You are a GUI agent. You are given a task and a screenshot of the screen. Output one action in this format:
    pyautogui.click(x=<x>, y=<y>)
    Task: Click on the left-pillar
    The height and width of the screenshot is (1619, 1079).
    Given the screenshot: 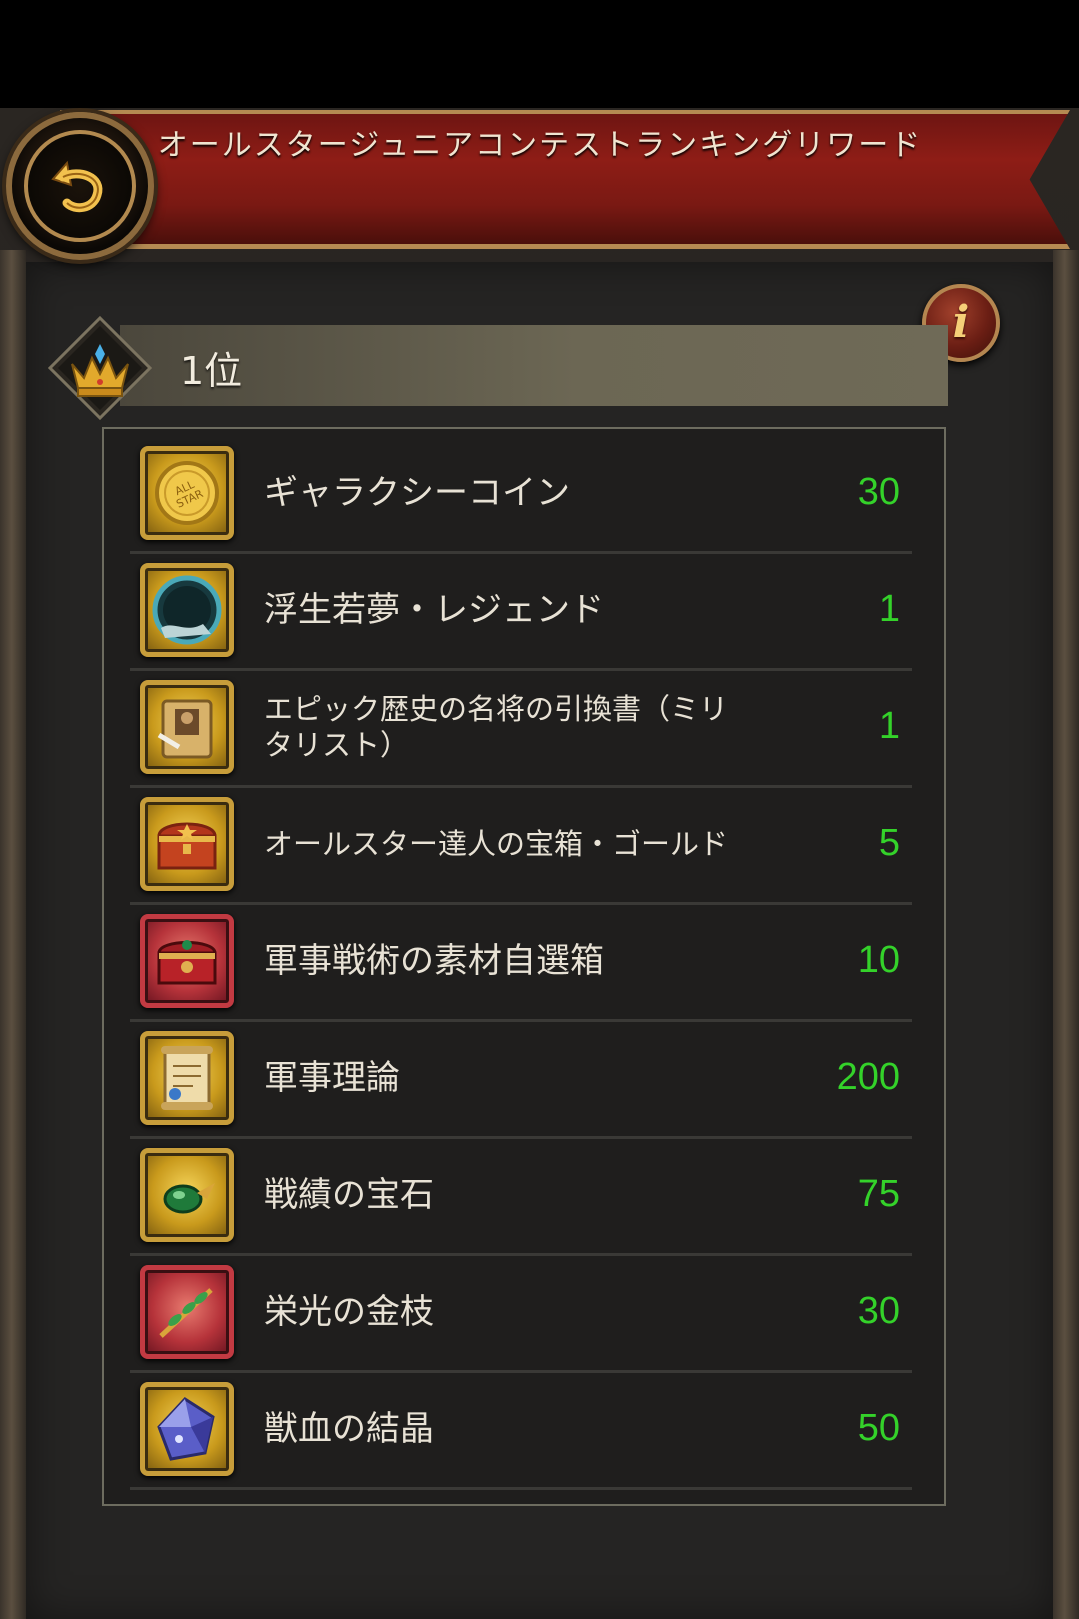 What is the action you would take?
    pyautogui.click(x=13, y=934)
    